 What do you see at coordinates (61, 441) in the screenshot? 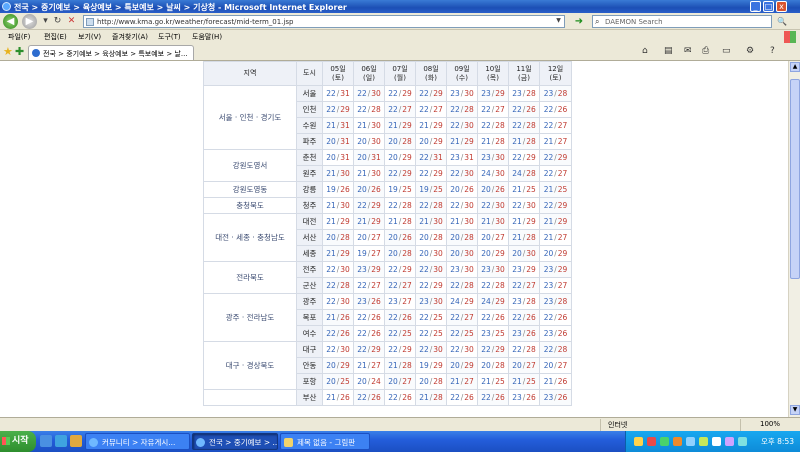
I see `quicklaunch-ie-icon` at bounding box center [61, 441].